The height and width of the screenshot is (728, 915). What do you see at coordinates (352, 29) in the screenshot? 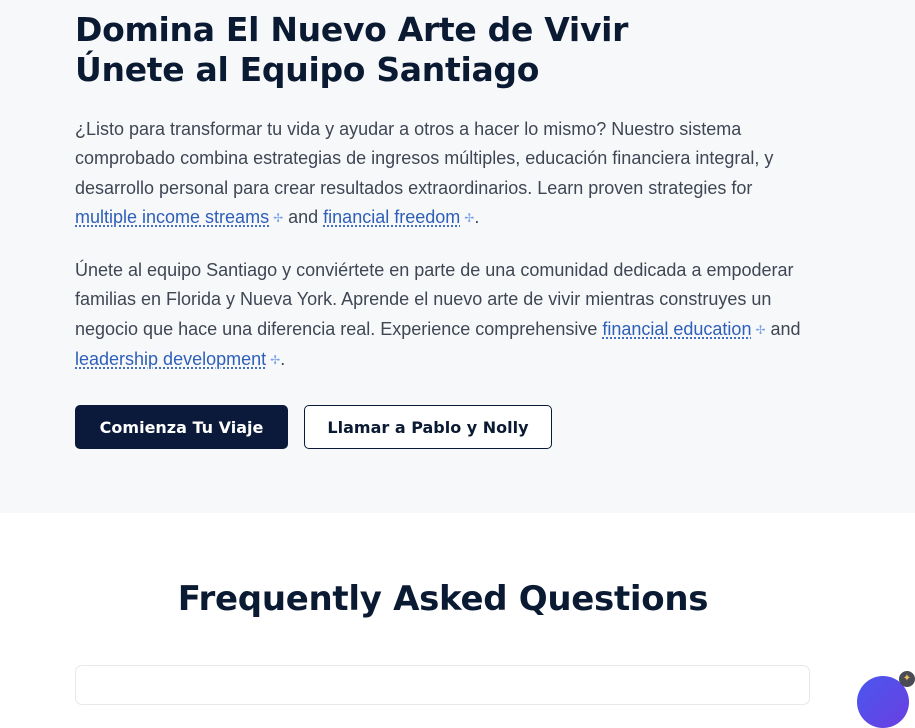
I see `hero-title-line1: Domina El Nuevo Arte de Vivir` at bounding box center [352, 29].